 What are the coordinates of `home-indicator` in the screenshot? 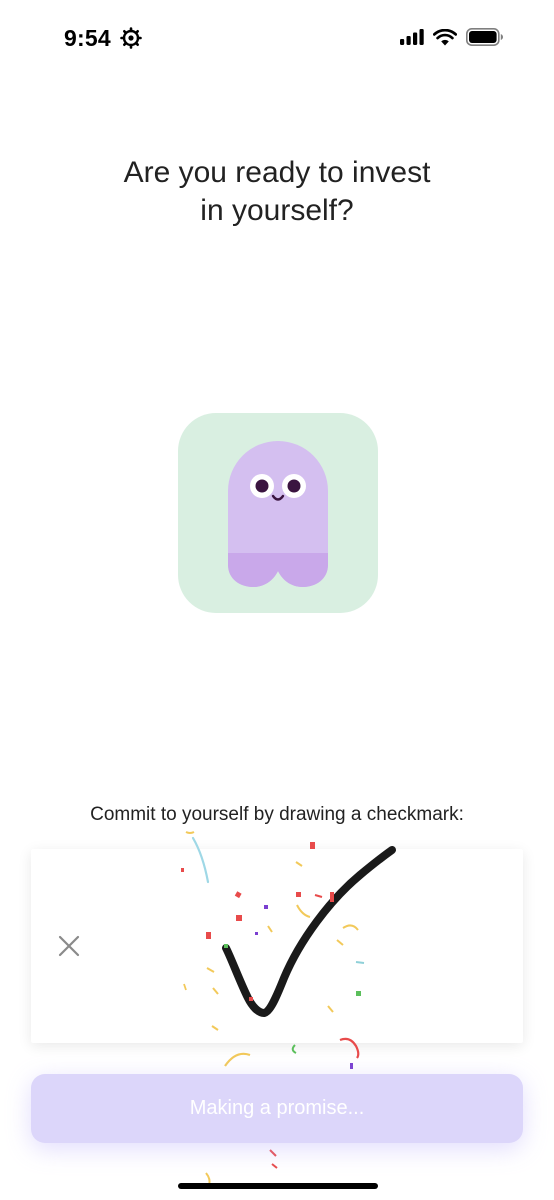 It's located at (278, 1186).